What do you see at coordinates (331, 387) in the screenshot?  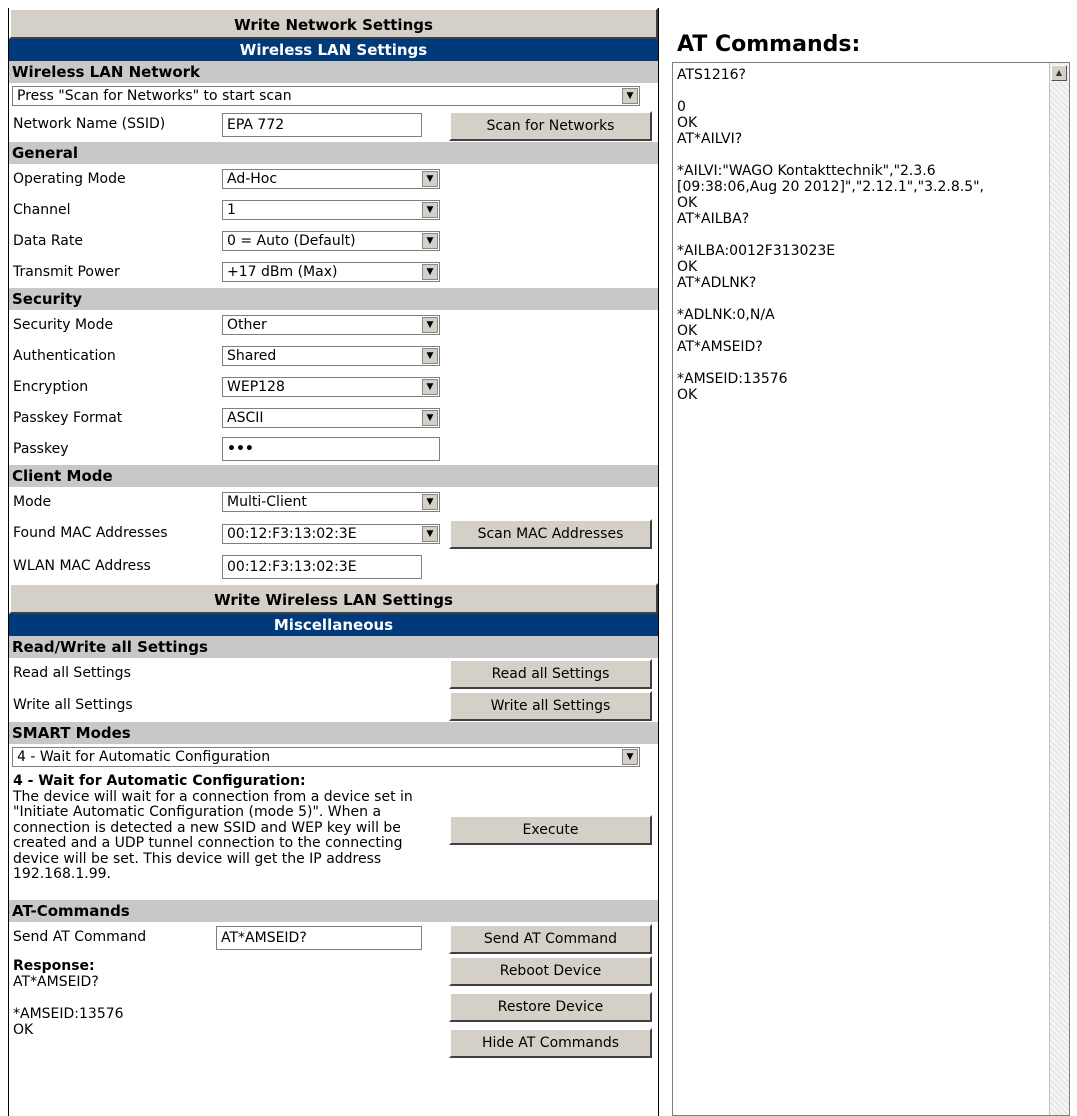 I see `encryption-select: WEP128 ▼` at bounding box center [331, 387].